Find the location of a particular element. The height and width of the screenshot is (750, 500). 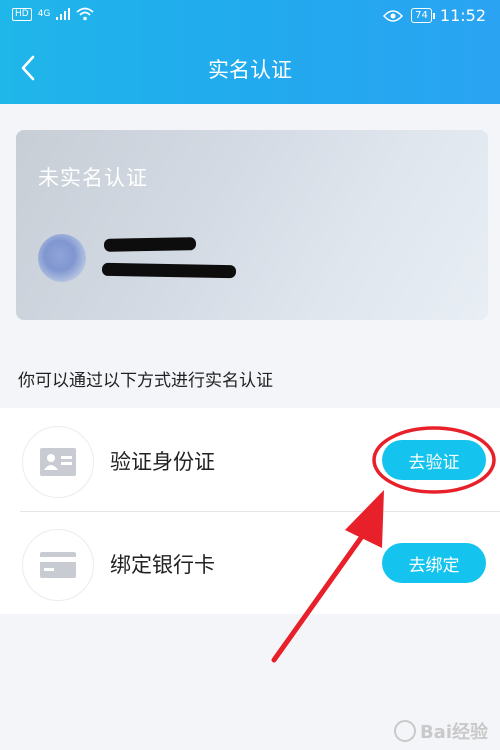

bank-card-icon is located at coordinates (58, 565).